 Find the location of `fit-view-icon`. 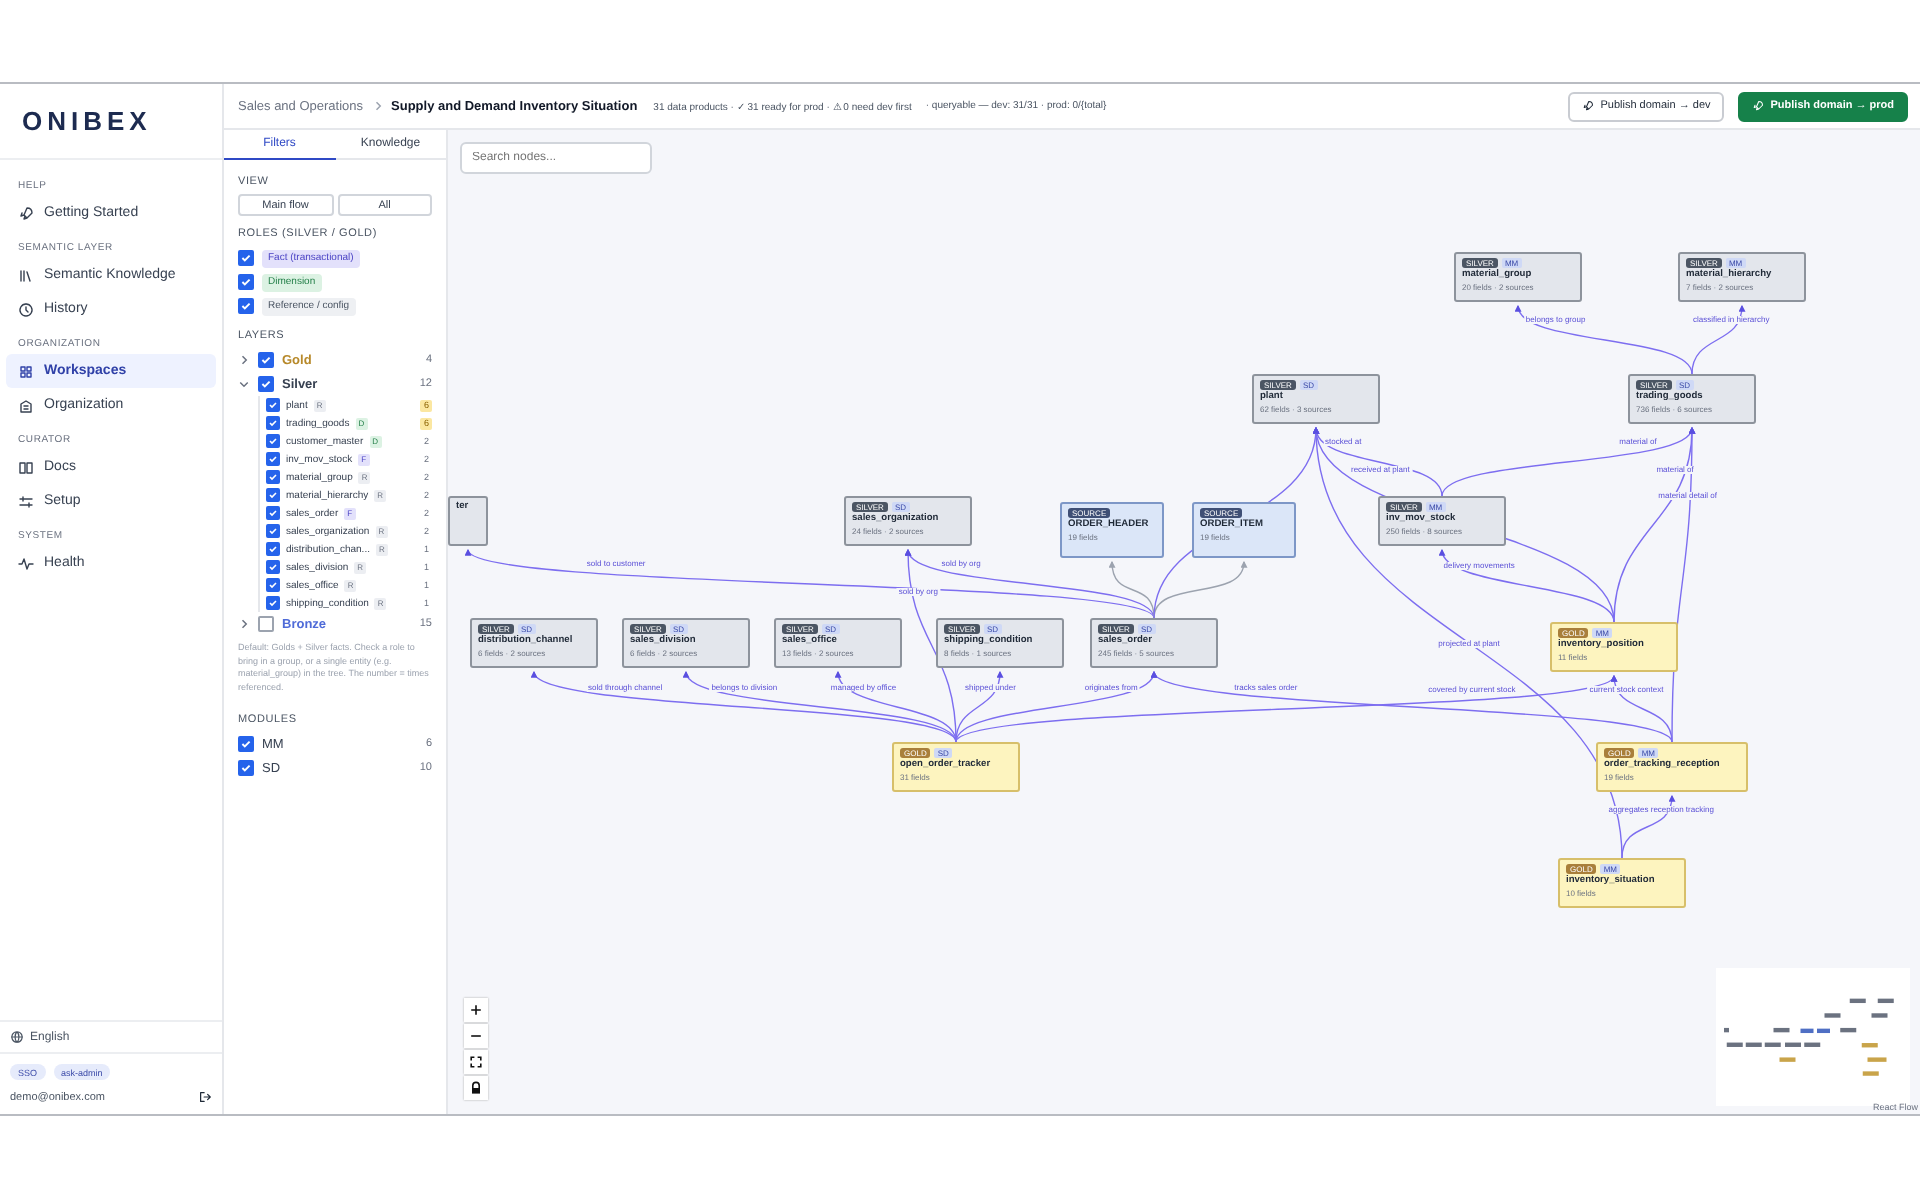

fit-view-icon is located at coordinates (476, 1062).